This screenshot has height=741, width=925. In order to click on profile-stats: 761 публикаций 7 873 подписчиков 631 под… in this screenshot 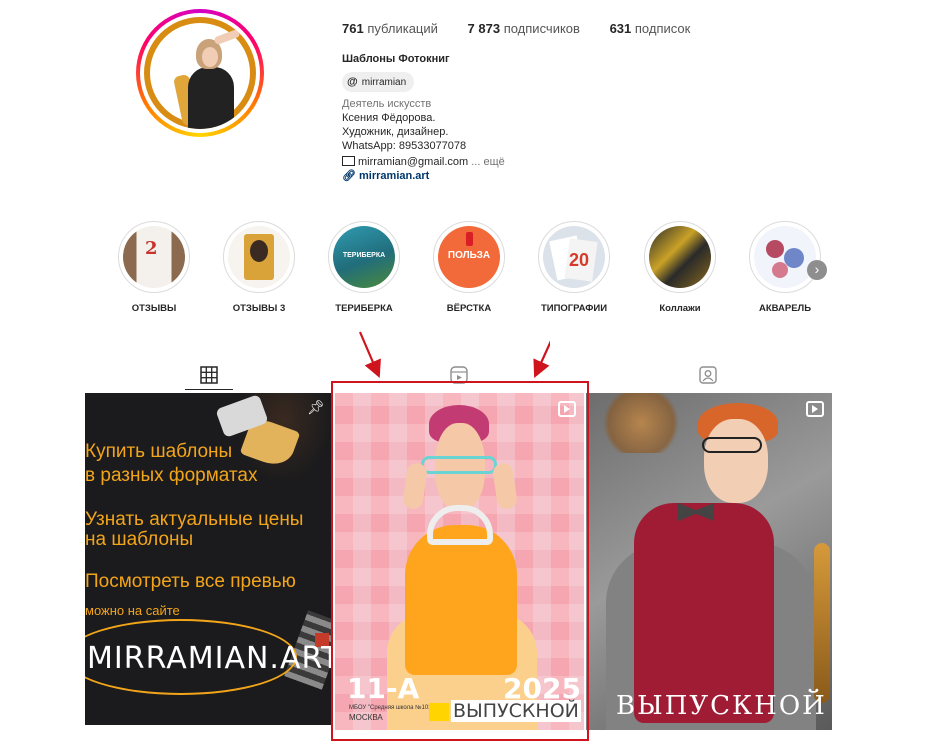, I will do `click(529, 28)`.